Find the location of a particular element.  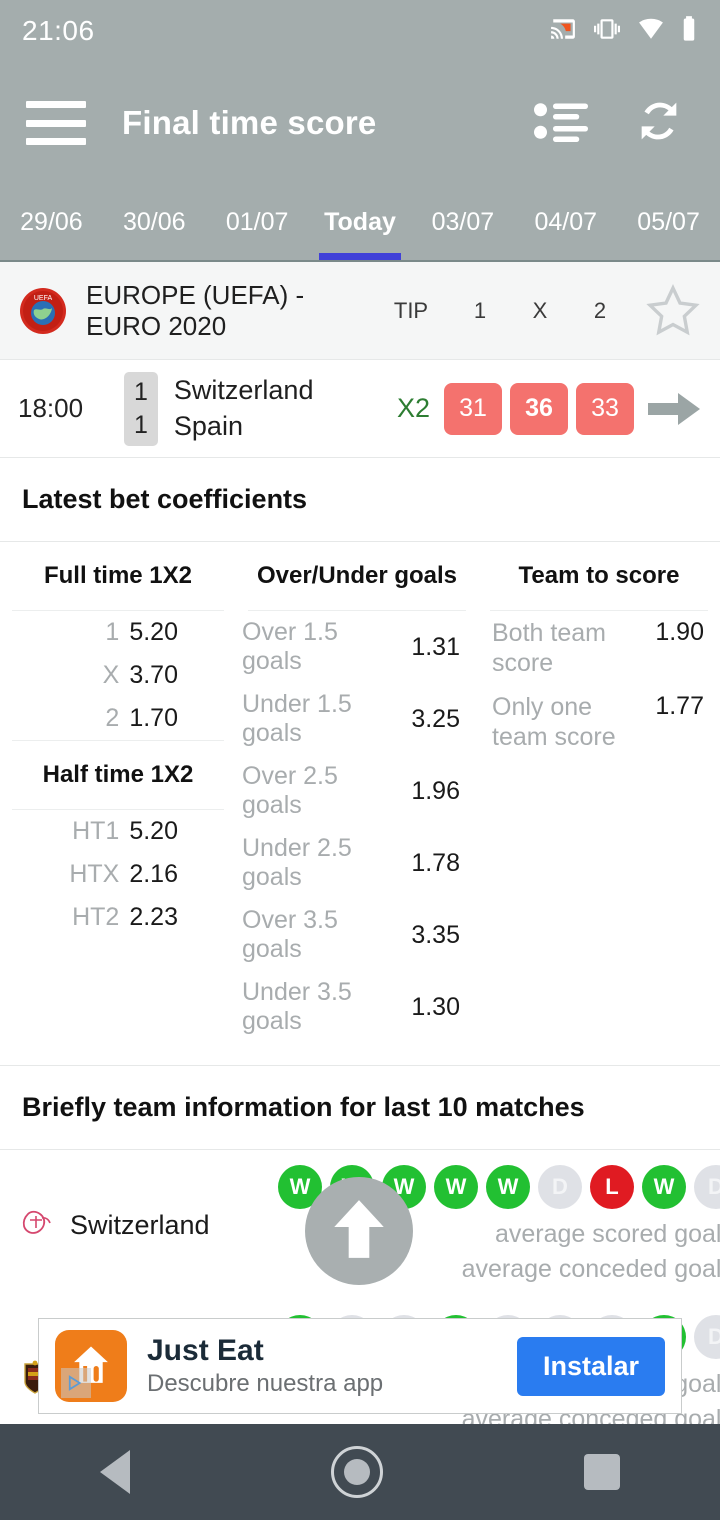

date-tab-label: 05/07 is located at coordinates (668, 221).